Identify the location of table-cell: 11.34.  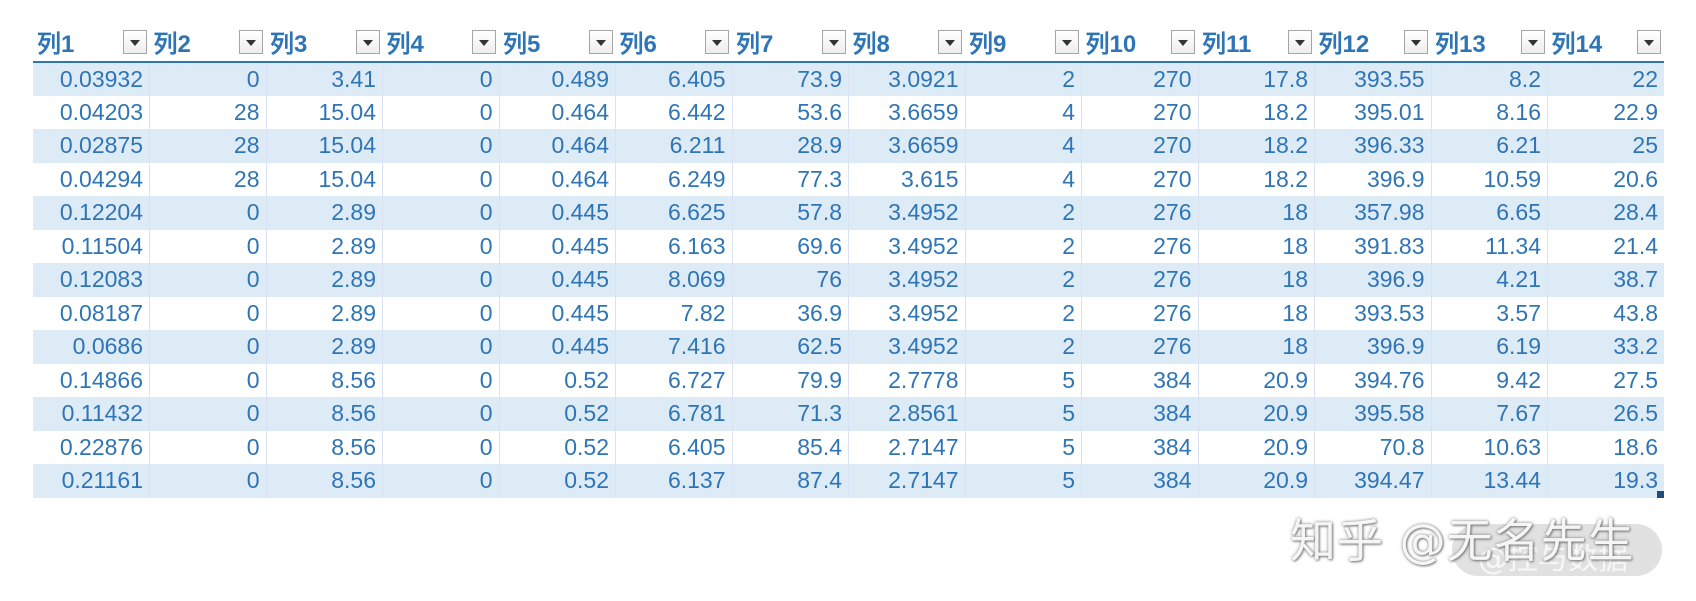
(1489, 246).